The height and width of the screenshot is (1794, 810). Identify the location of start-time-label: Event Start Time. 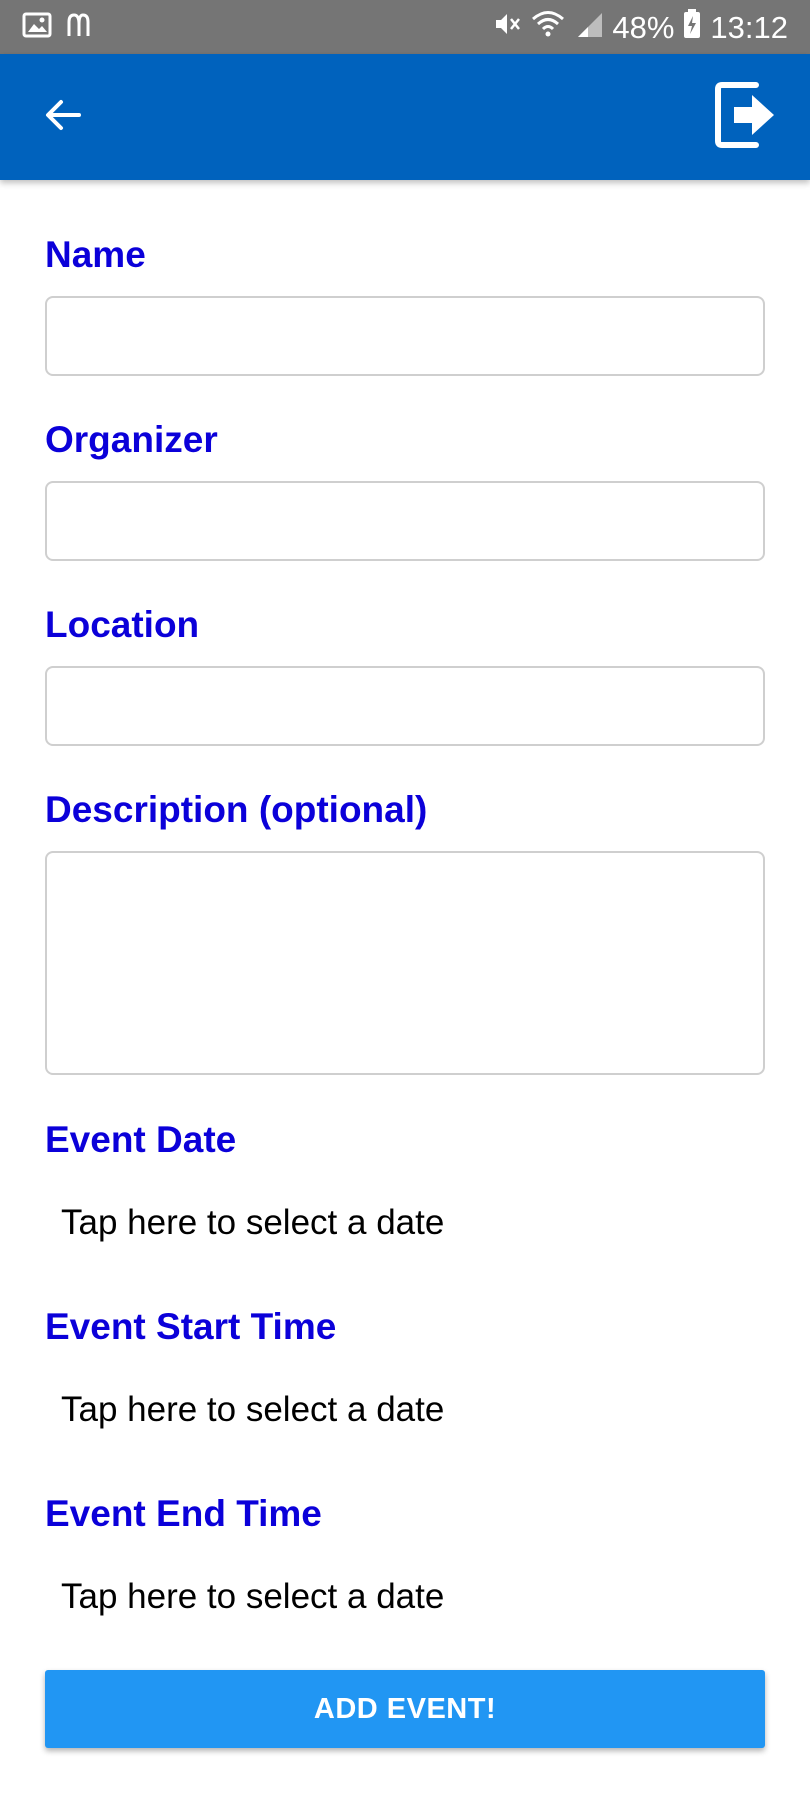
(191, 1326).